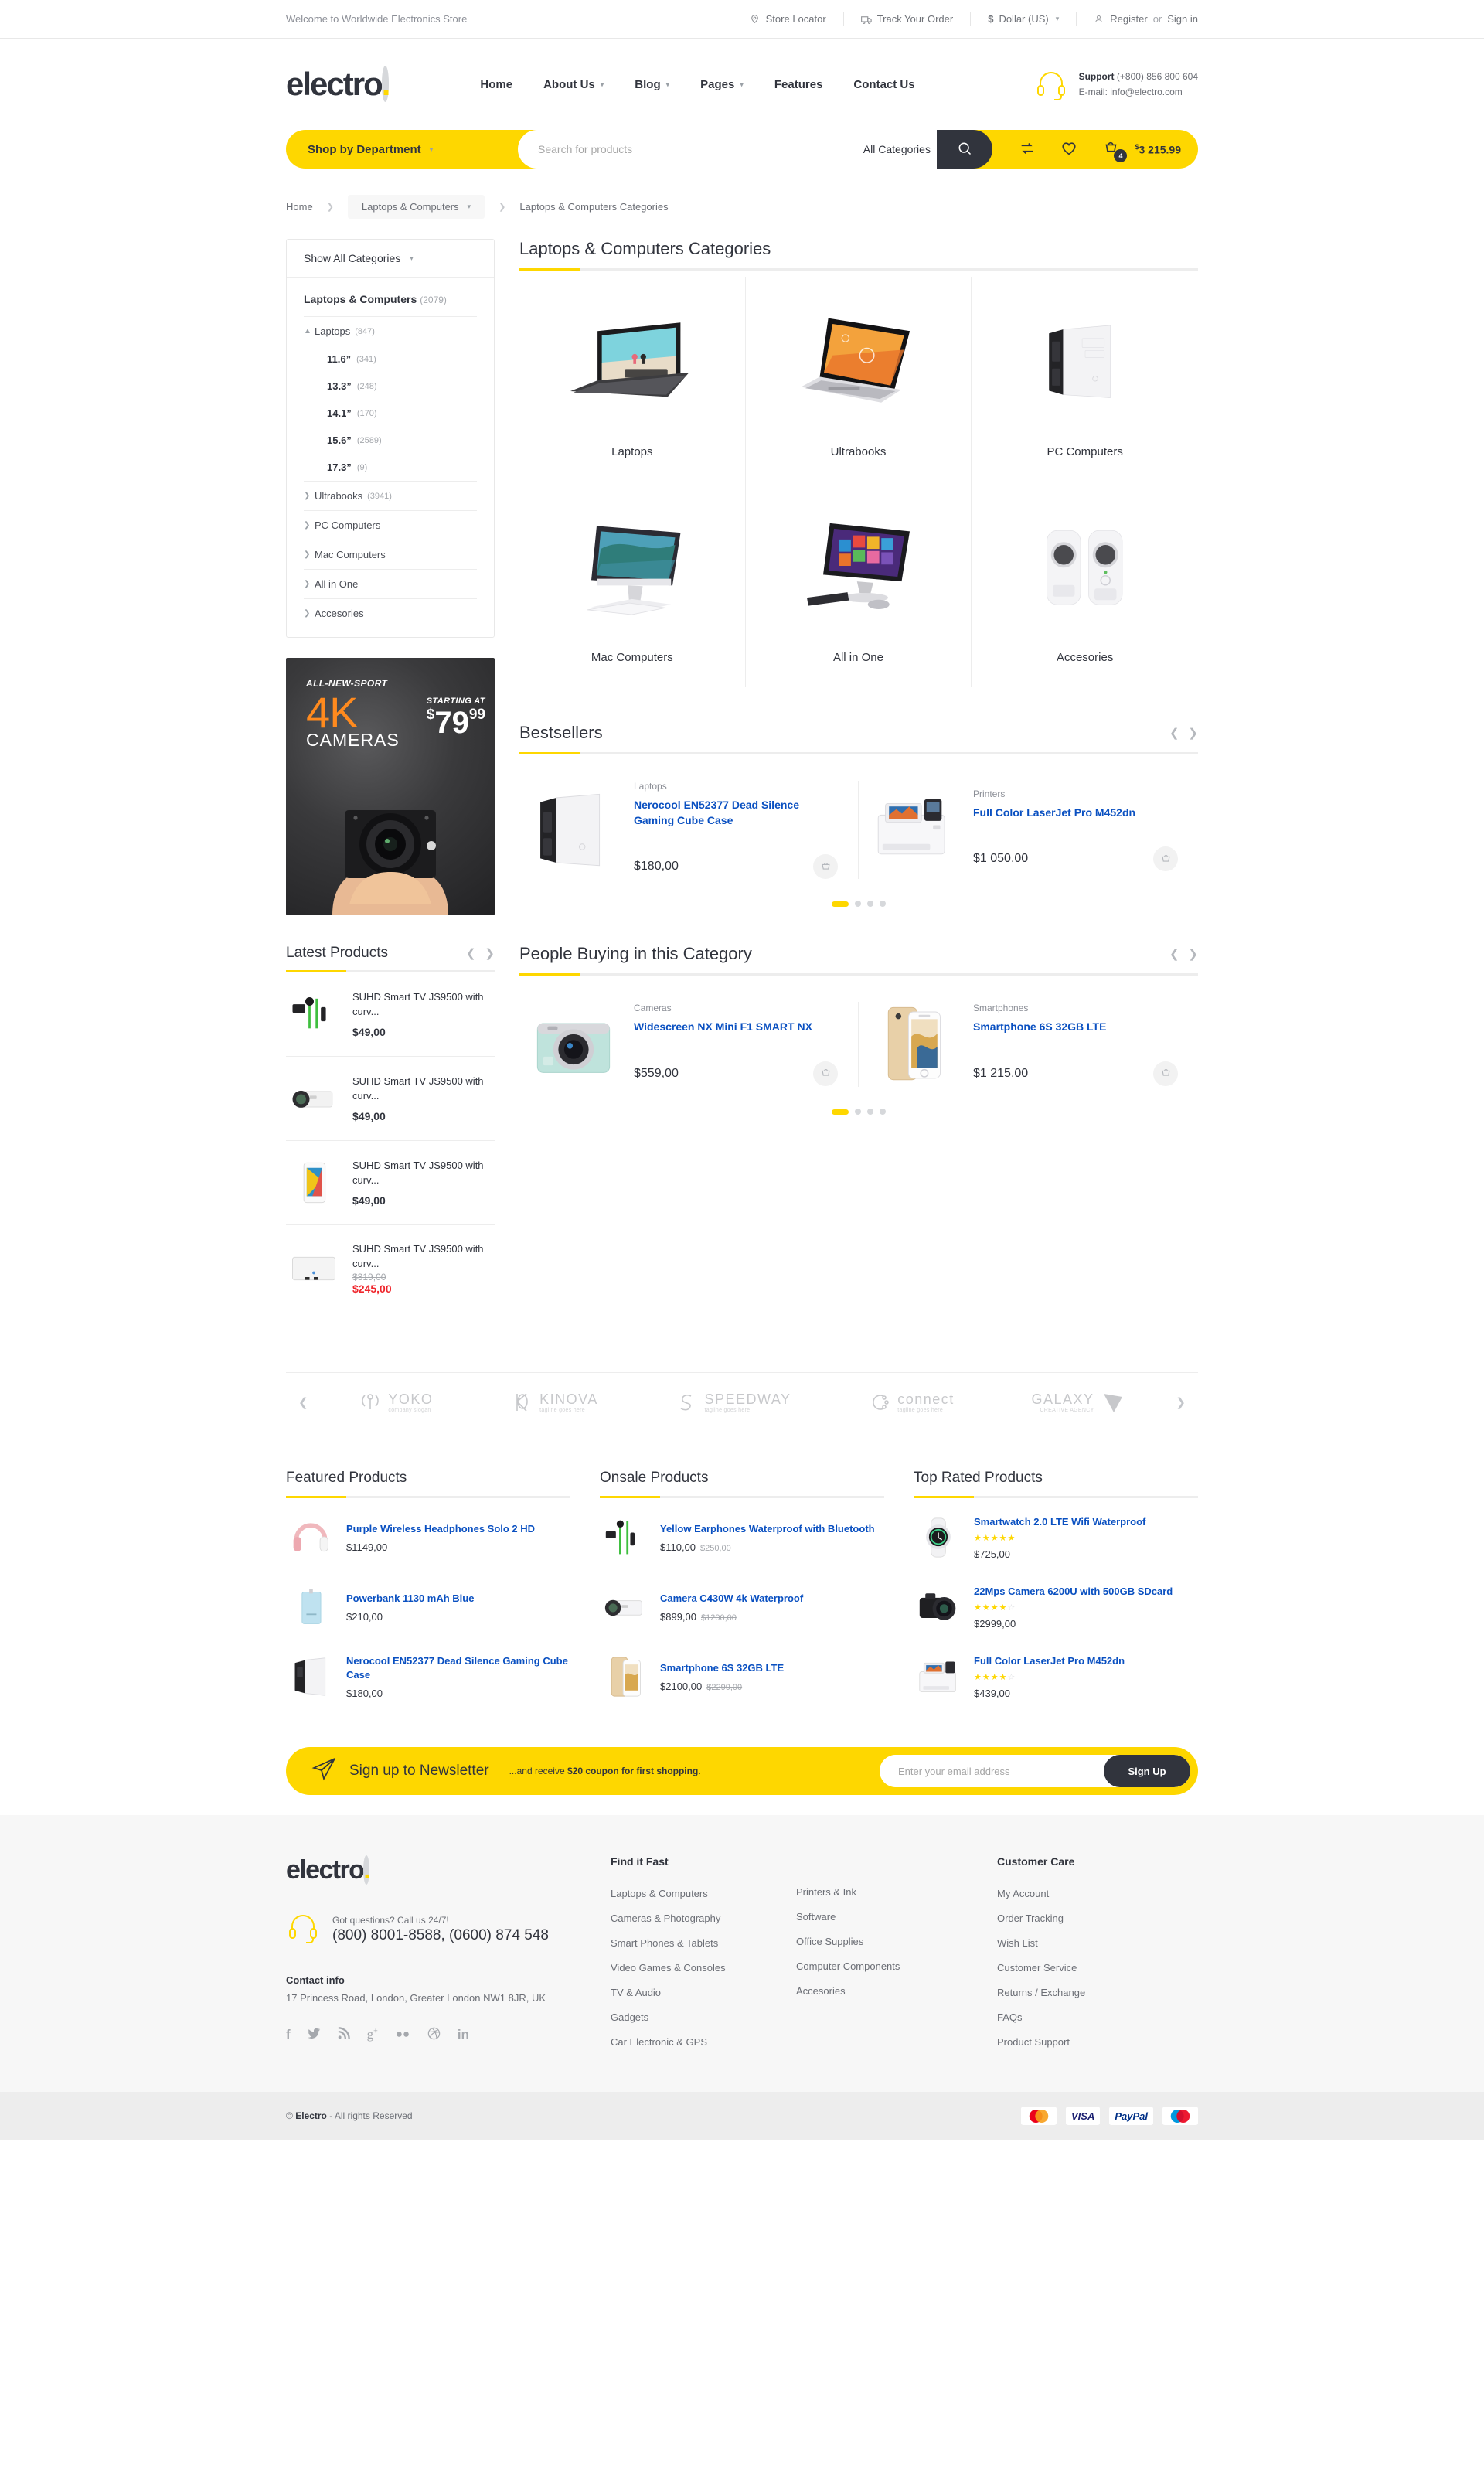 The image size is (1484, 2466). What do you see at coordinates (889, 1892) in the screenshot?
I see `footer-link: Printers & Ink` at bounding box center [889, 1892].